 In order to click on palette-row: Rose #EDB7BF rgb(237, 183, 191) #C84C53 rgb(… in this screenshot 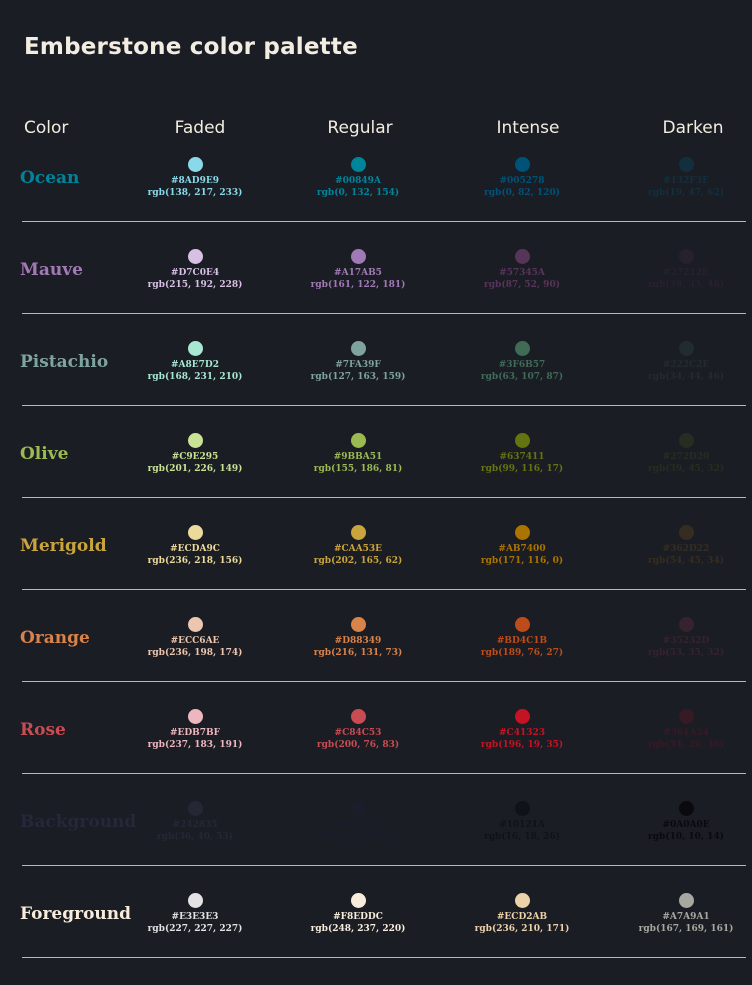, I will do `click(376, 755)`.